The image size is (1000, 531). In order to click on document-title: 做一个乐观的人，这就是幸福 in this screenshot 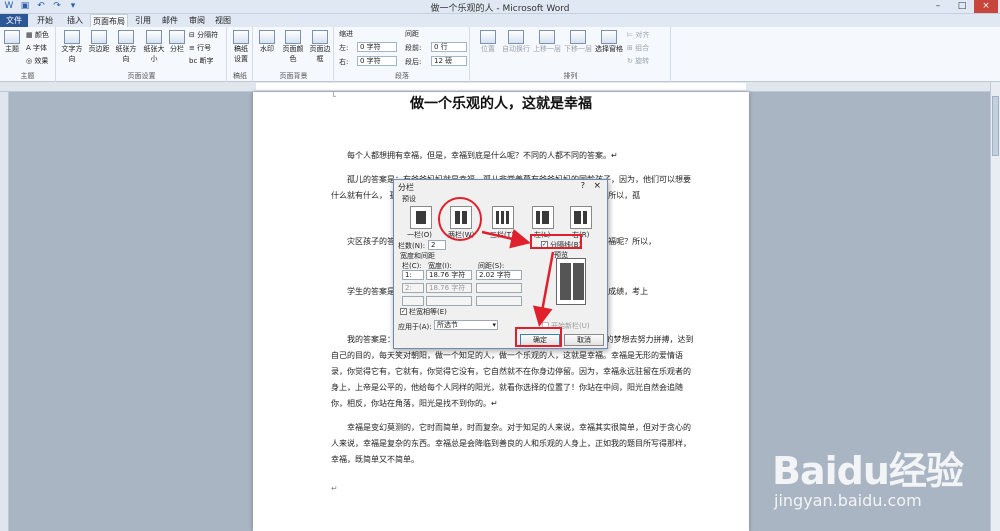, I will do `click(501, 104)`.